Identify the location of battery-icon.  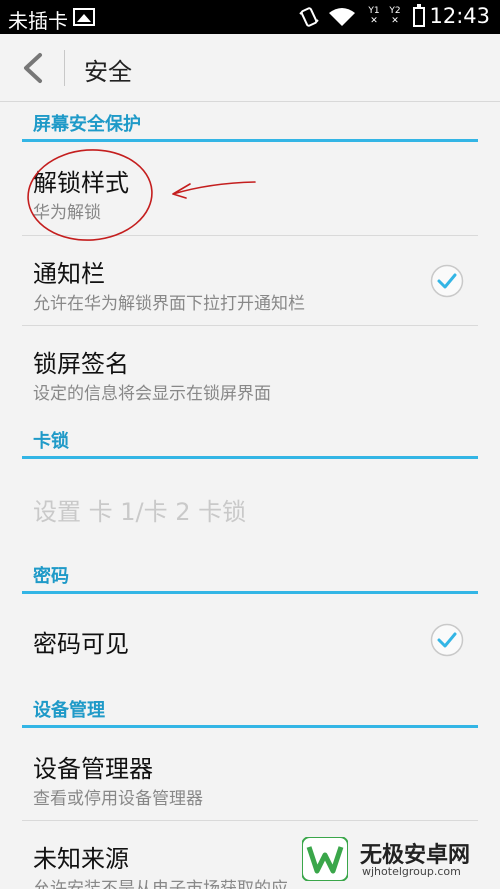
(419, 15).